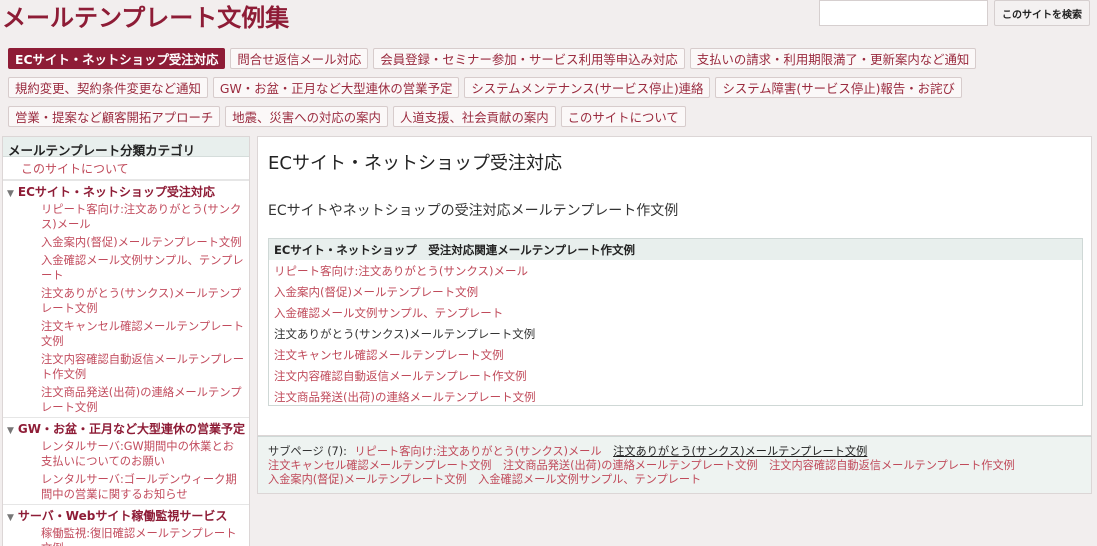  Describe the element at coordinates (299, 58) in the screenshot. I see `nav-item-inquiry-reply: 問合せ返信メール対応` at that location.